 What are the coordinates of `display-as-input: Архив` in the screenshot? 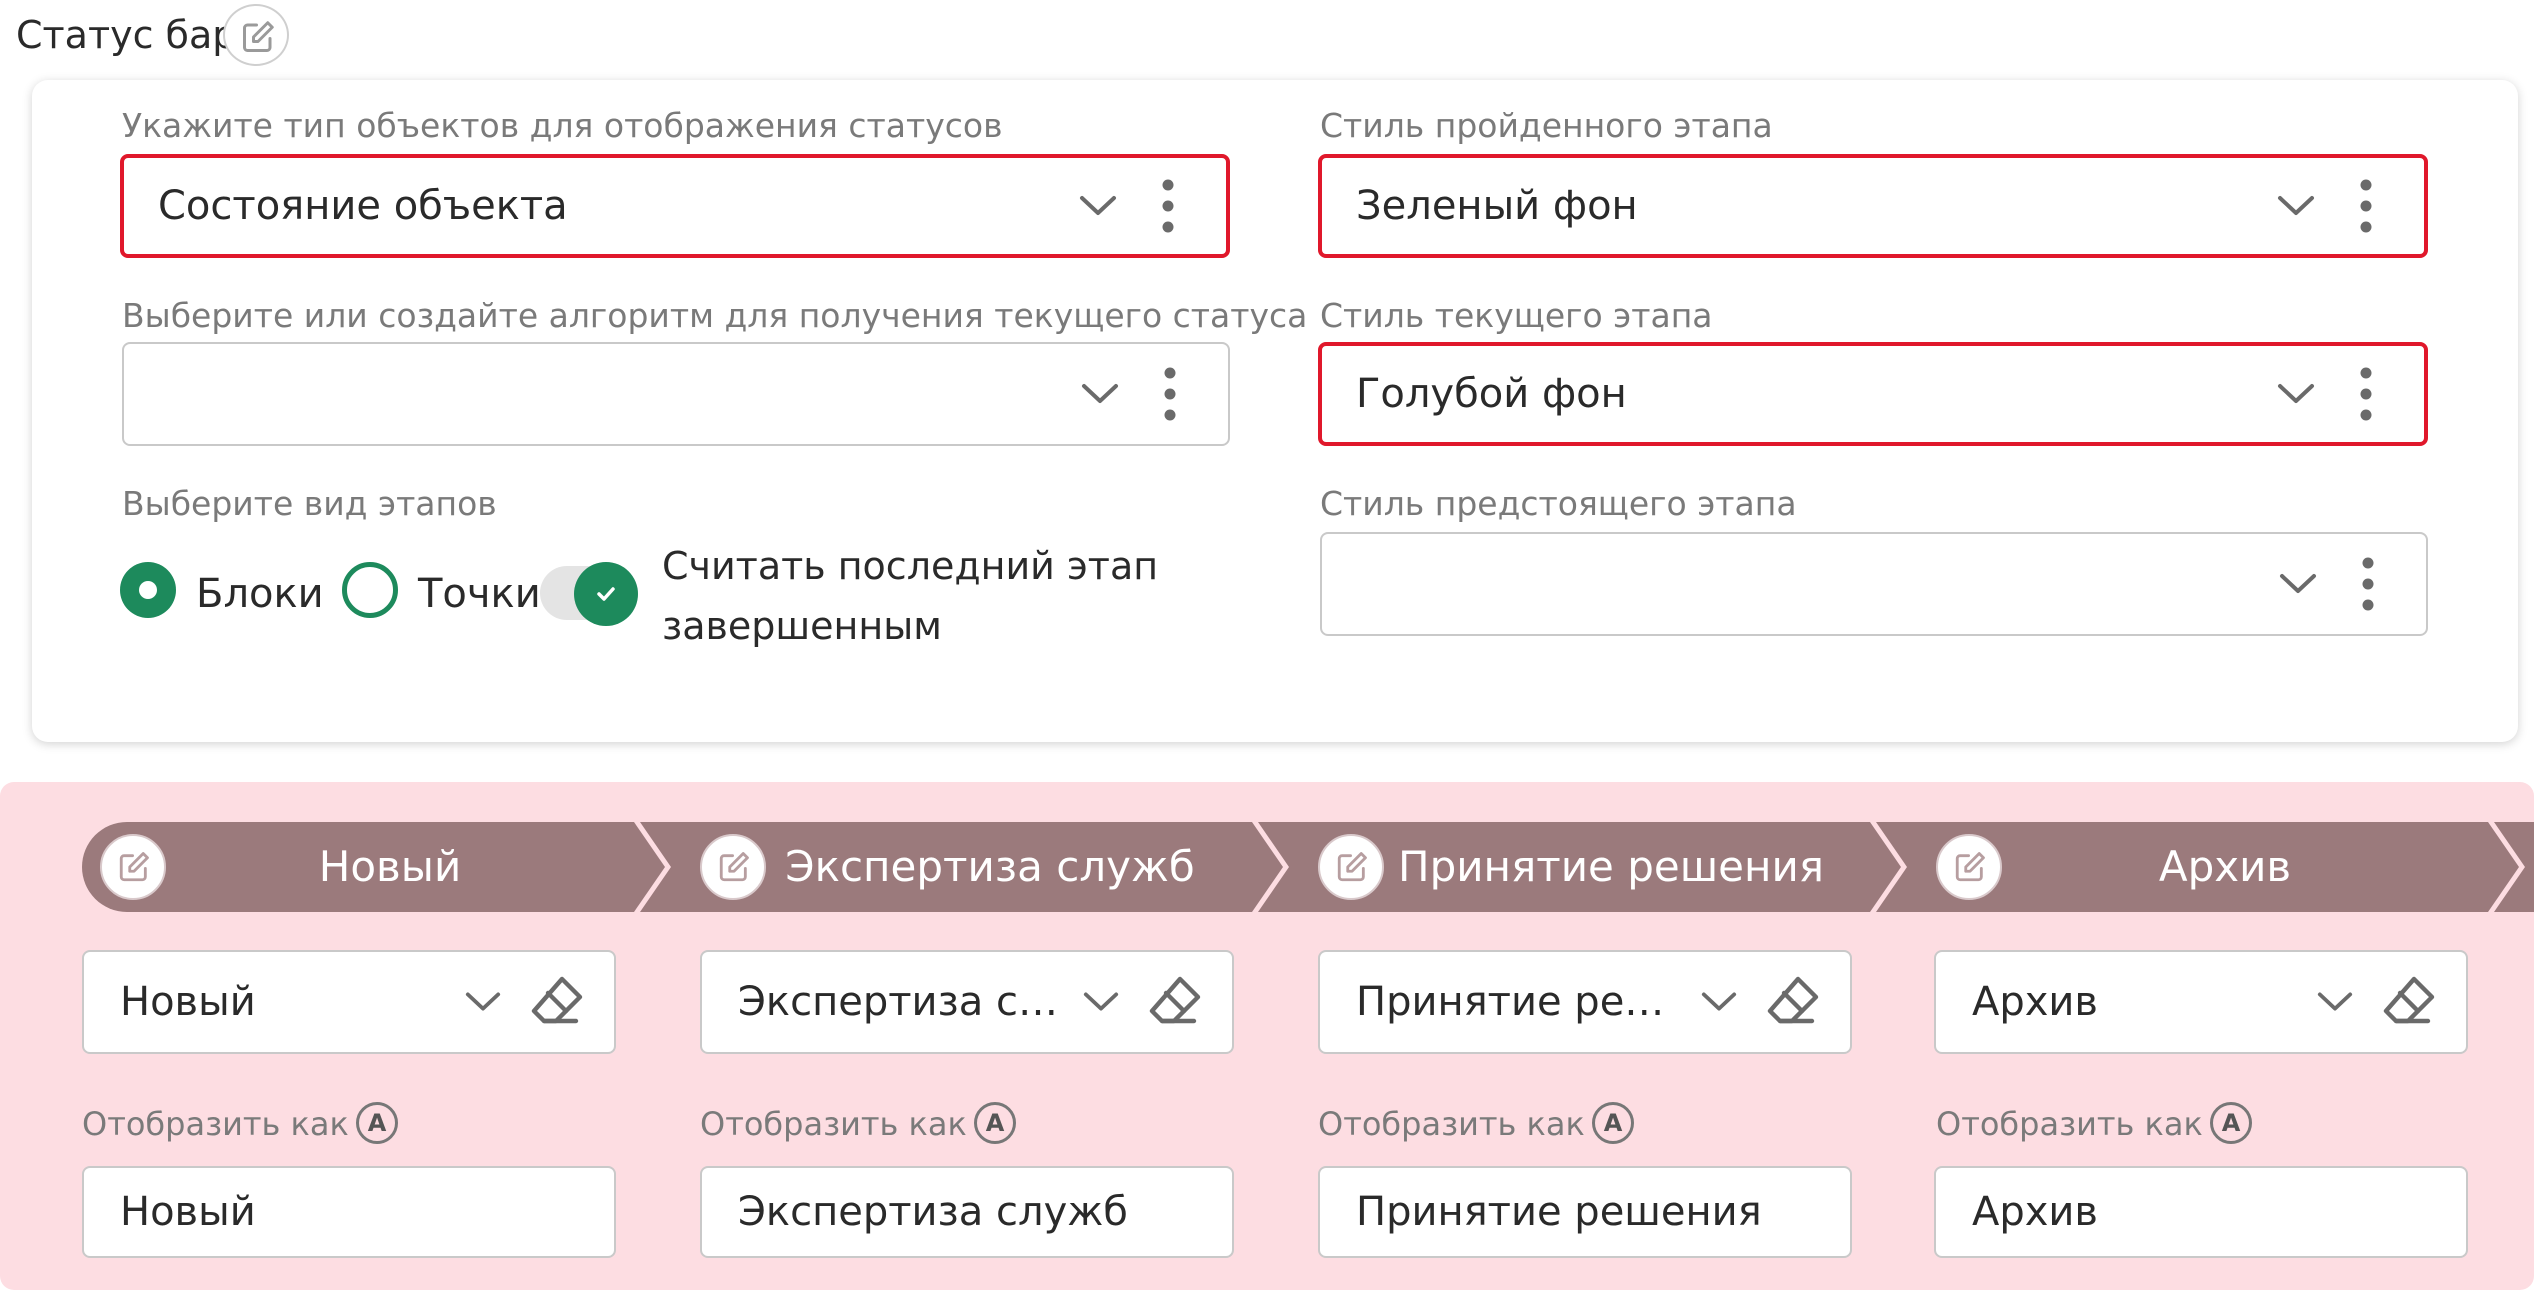 It's located at (2201, 1212).